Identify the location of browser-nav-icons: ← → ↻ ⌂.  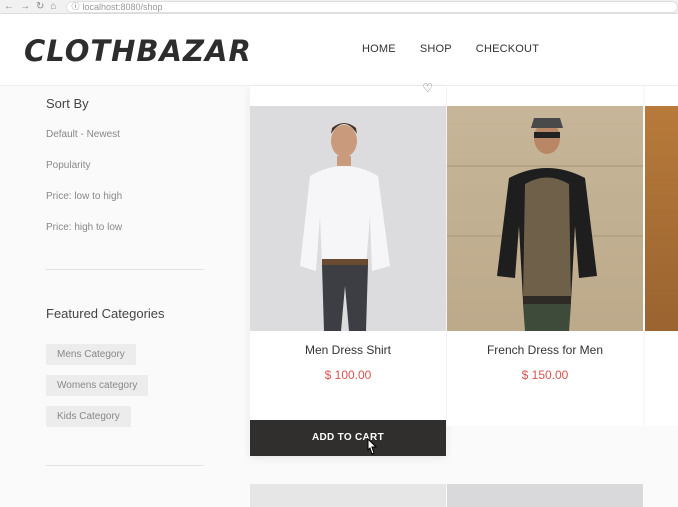
(28, 6).